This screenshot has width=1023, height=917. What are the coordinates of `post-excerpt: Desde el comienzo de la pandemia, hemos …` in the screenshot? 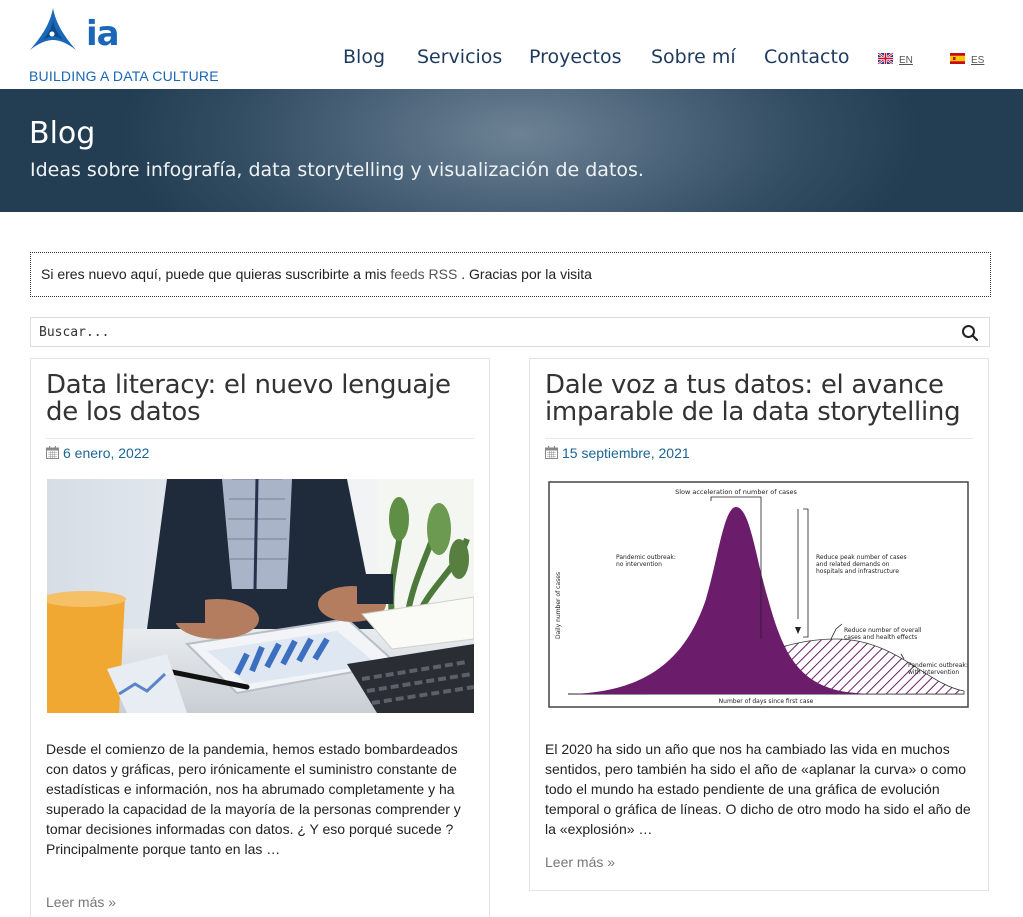 It's located at (253, 799).